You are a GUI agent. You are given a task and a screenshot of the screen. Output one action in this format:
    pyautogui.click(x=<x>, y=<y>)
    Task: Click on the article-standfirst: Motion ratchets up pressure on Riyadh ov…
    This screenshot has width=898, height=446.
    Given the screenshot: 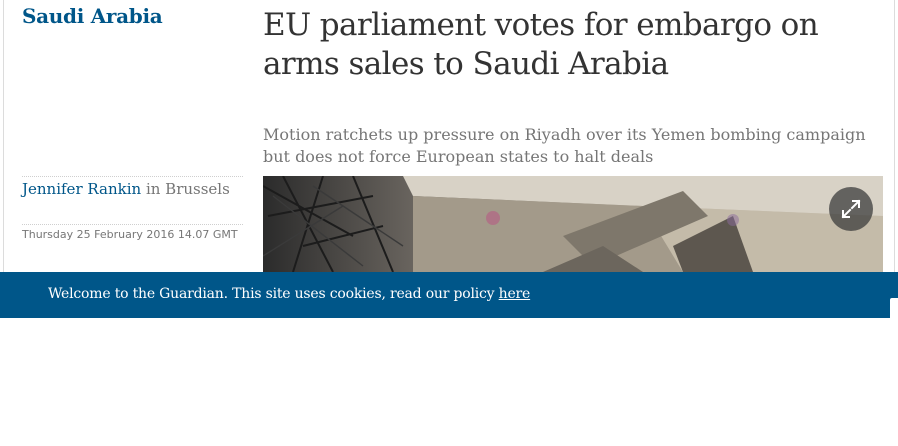 What is the action you would take?
    pyautogui.click(x=564, y=145)
    